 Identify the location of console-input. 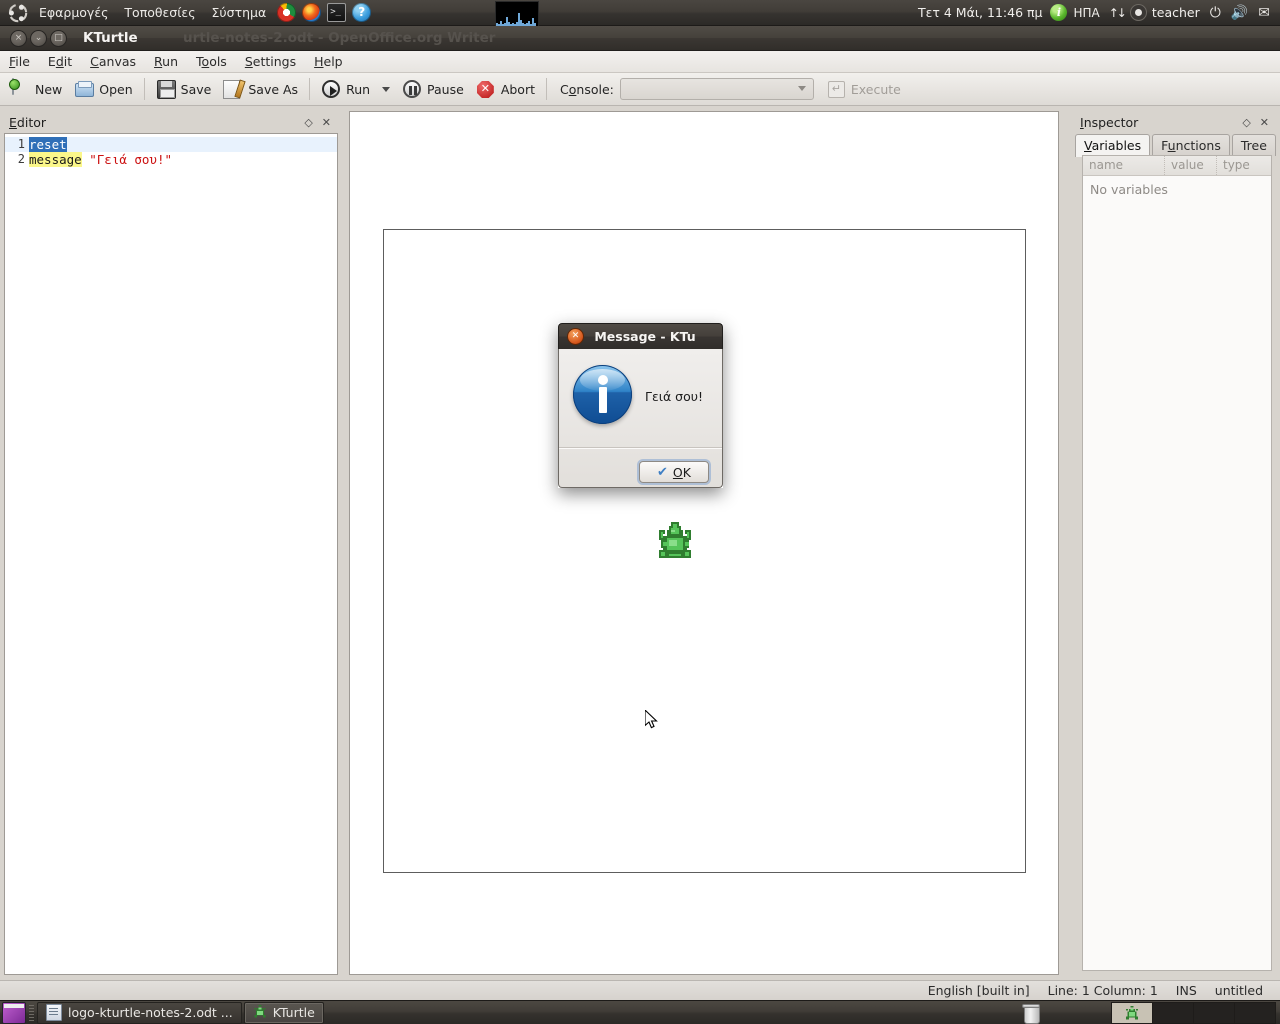
(716, 89).